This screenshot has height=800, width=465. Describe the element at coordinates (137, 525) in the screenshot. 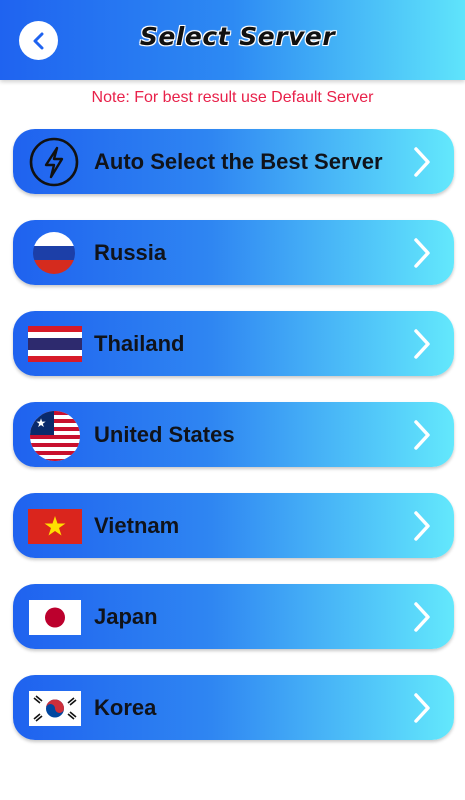

I see `server-label: Vietnam` at that location.